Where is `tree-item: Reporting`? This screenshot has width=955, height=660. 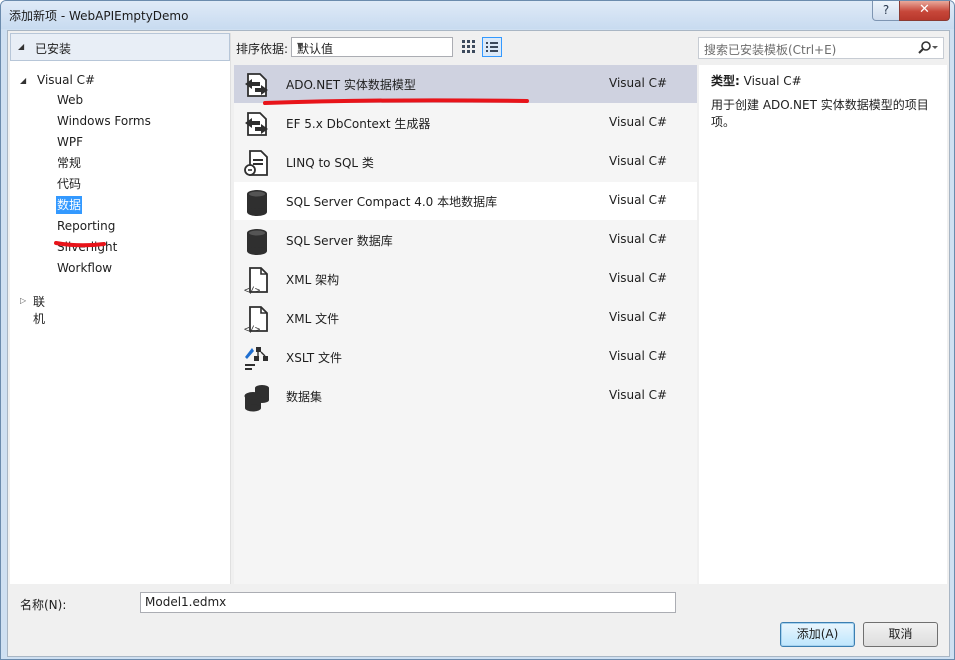 tree-item: Reporting is located at coordinates (86, 226).